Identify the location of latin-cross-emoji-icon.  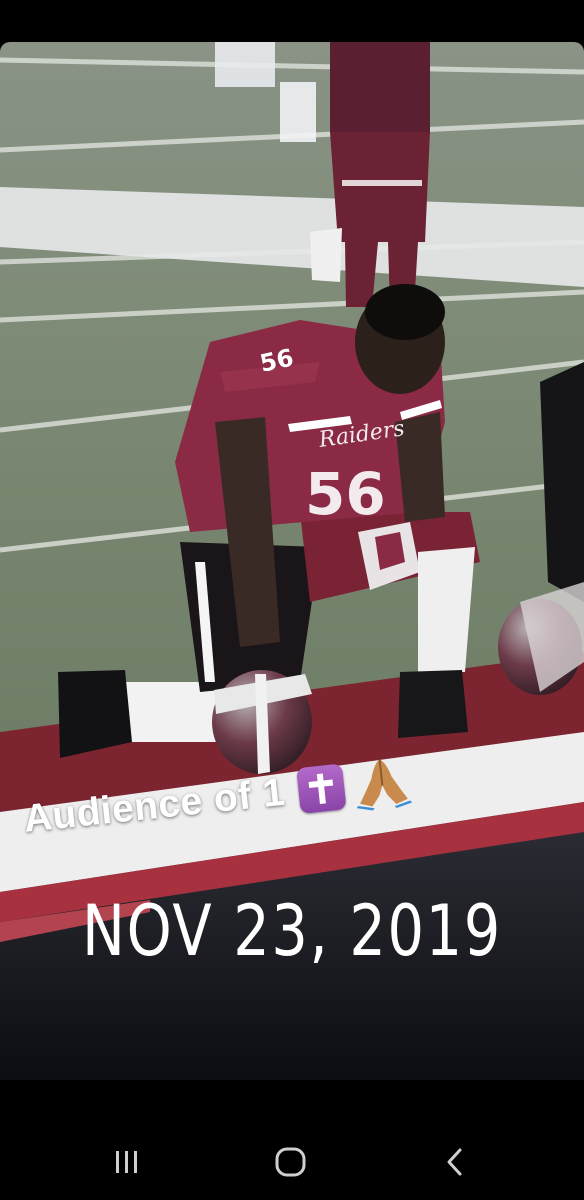
(321, 789).